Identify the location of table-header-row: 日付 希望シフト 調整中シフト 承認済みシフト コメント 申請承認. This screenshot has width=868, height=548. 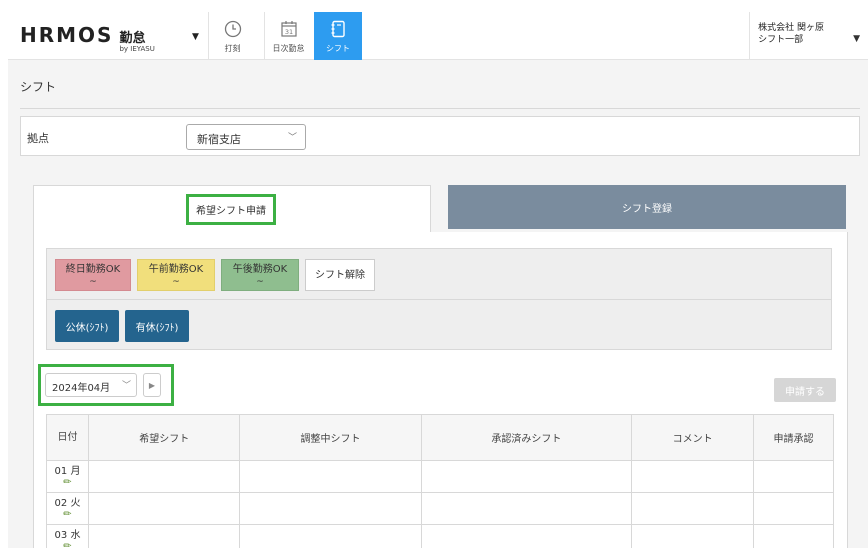
(440, 437).